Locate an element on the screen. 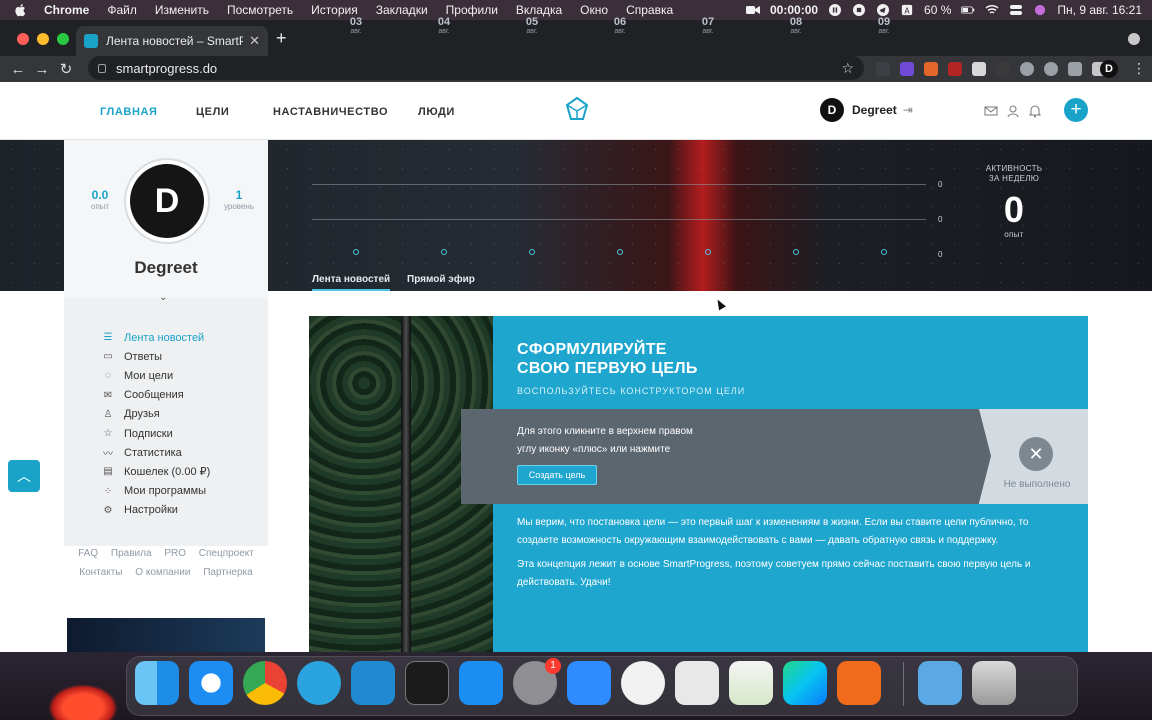 This screenshot has width=1152, height=720. menu-bookmarks: Закладки is located at coordinates (402, 10).